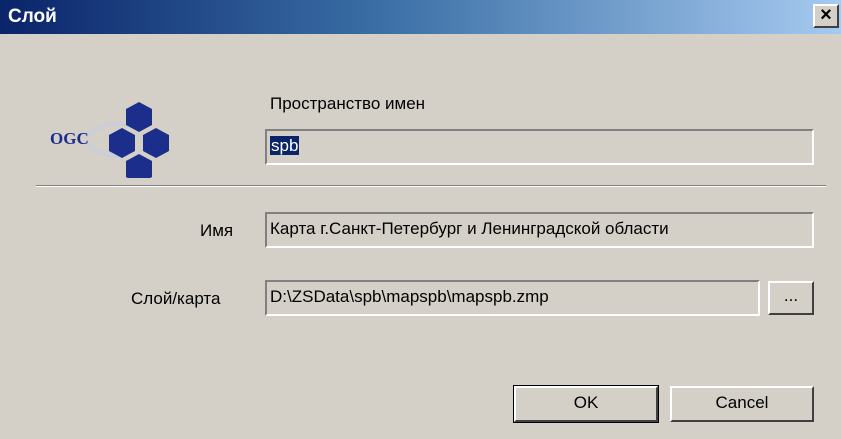 The width and height of the screenshot is (841, 439). I want to click on close-icon: ×, so click(826, 15).